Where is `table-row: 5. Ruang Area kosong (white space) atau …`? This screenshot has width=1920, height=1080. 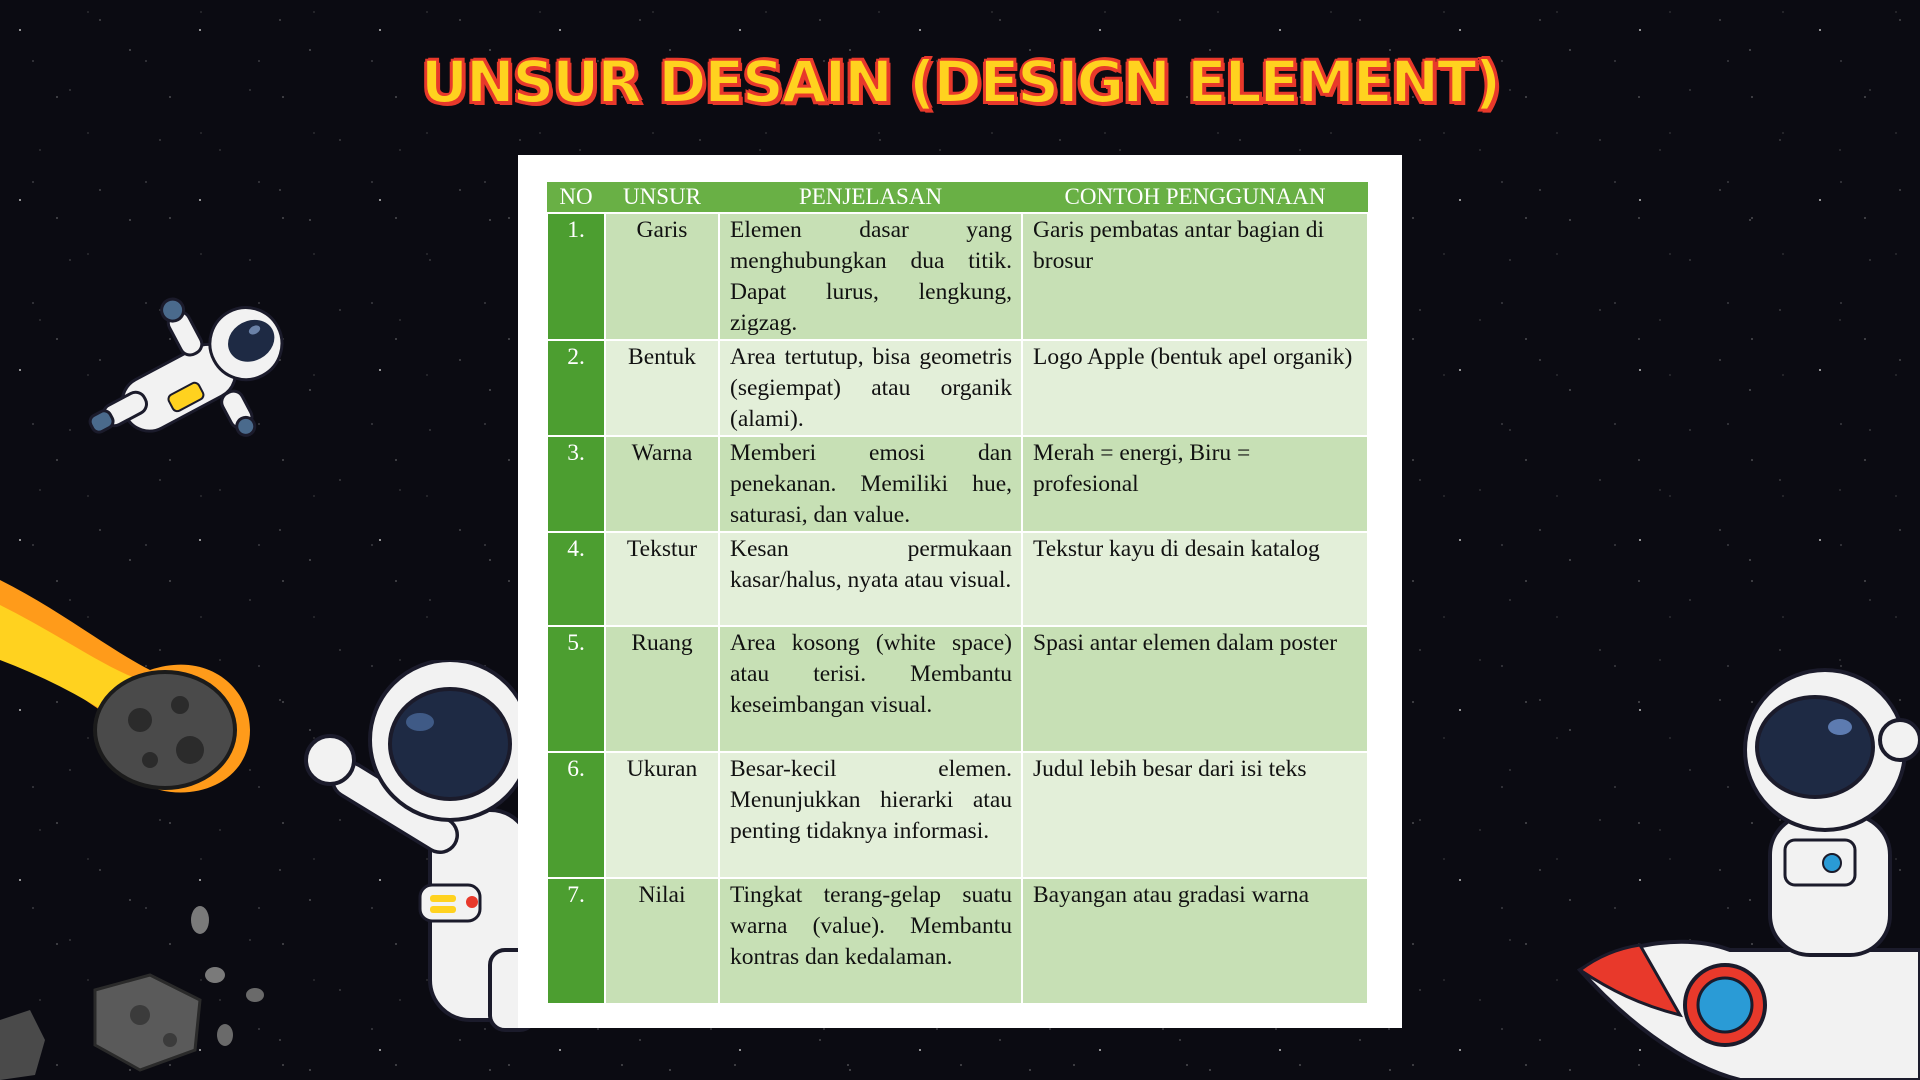
table-row: 5. Ruang Area kosong (white space) atau … is located at coordinates (957, 689).